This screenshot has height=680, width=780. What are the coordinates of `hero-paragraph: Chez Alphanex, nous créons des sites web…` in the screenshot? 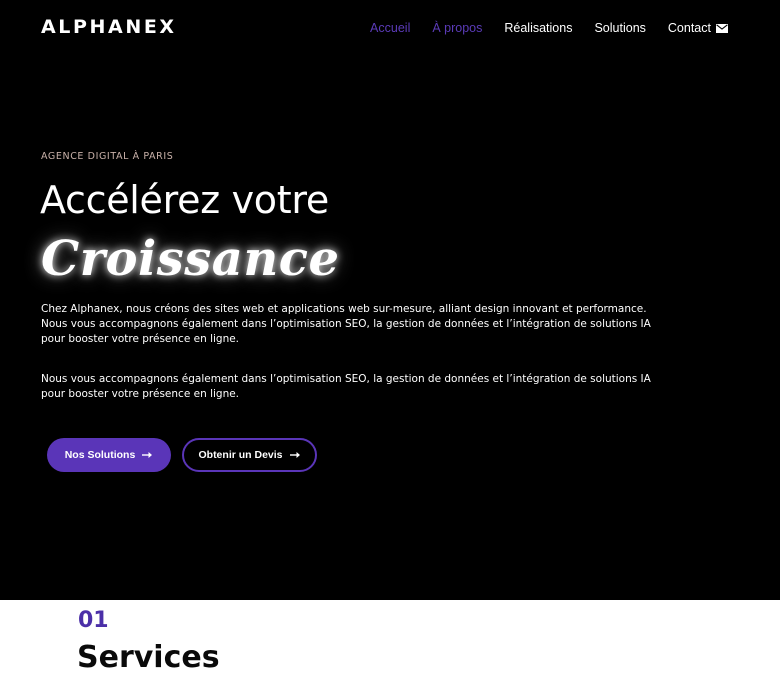 It's located at (346, 324).